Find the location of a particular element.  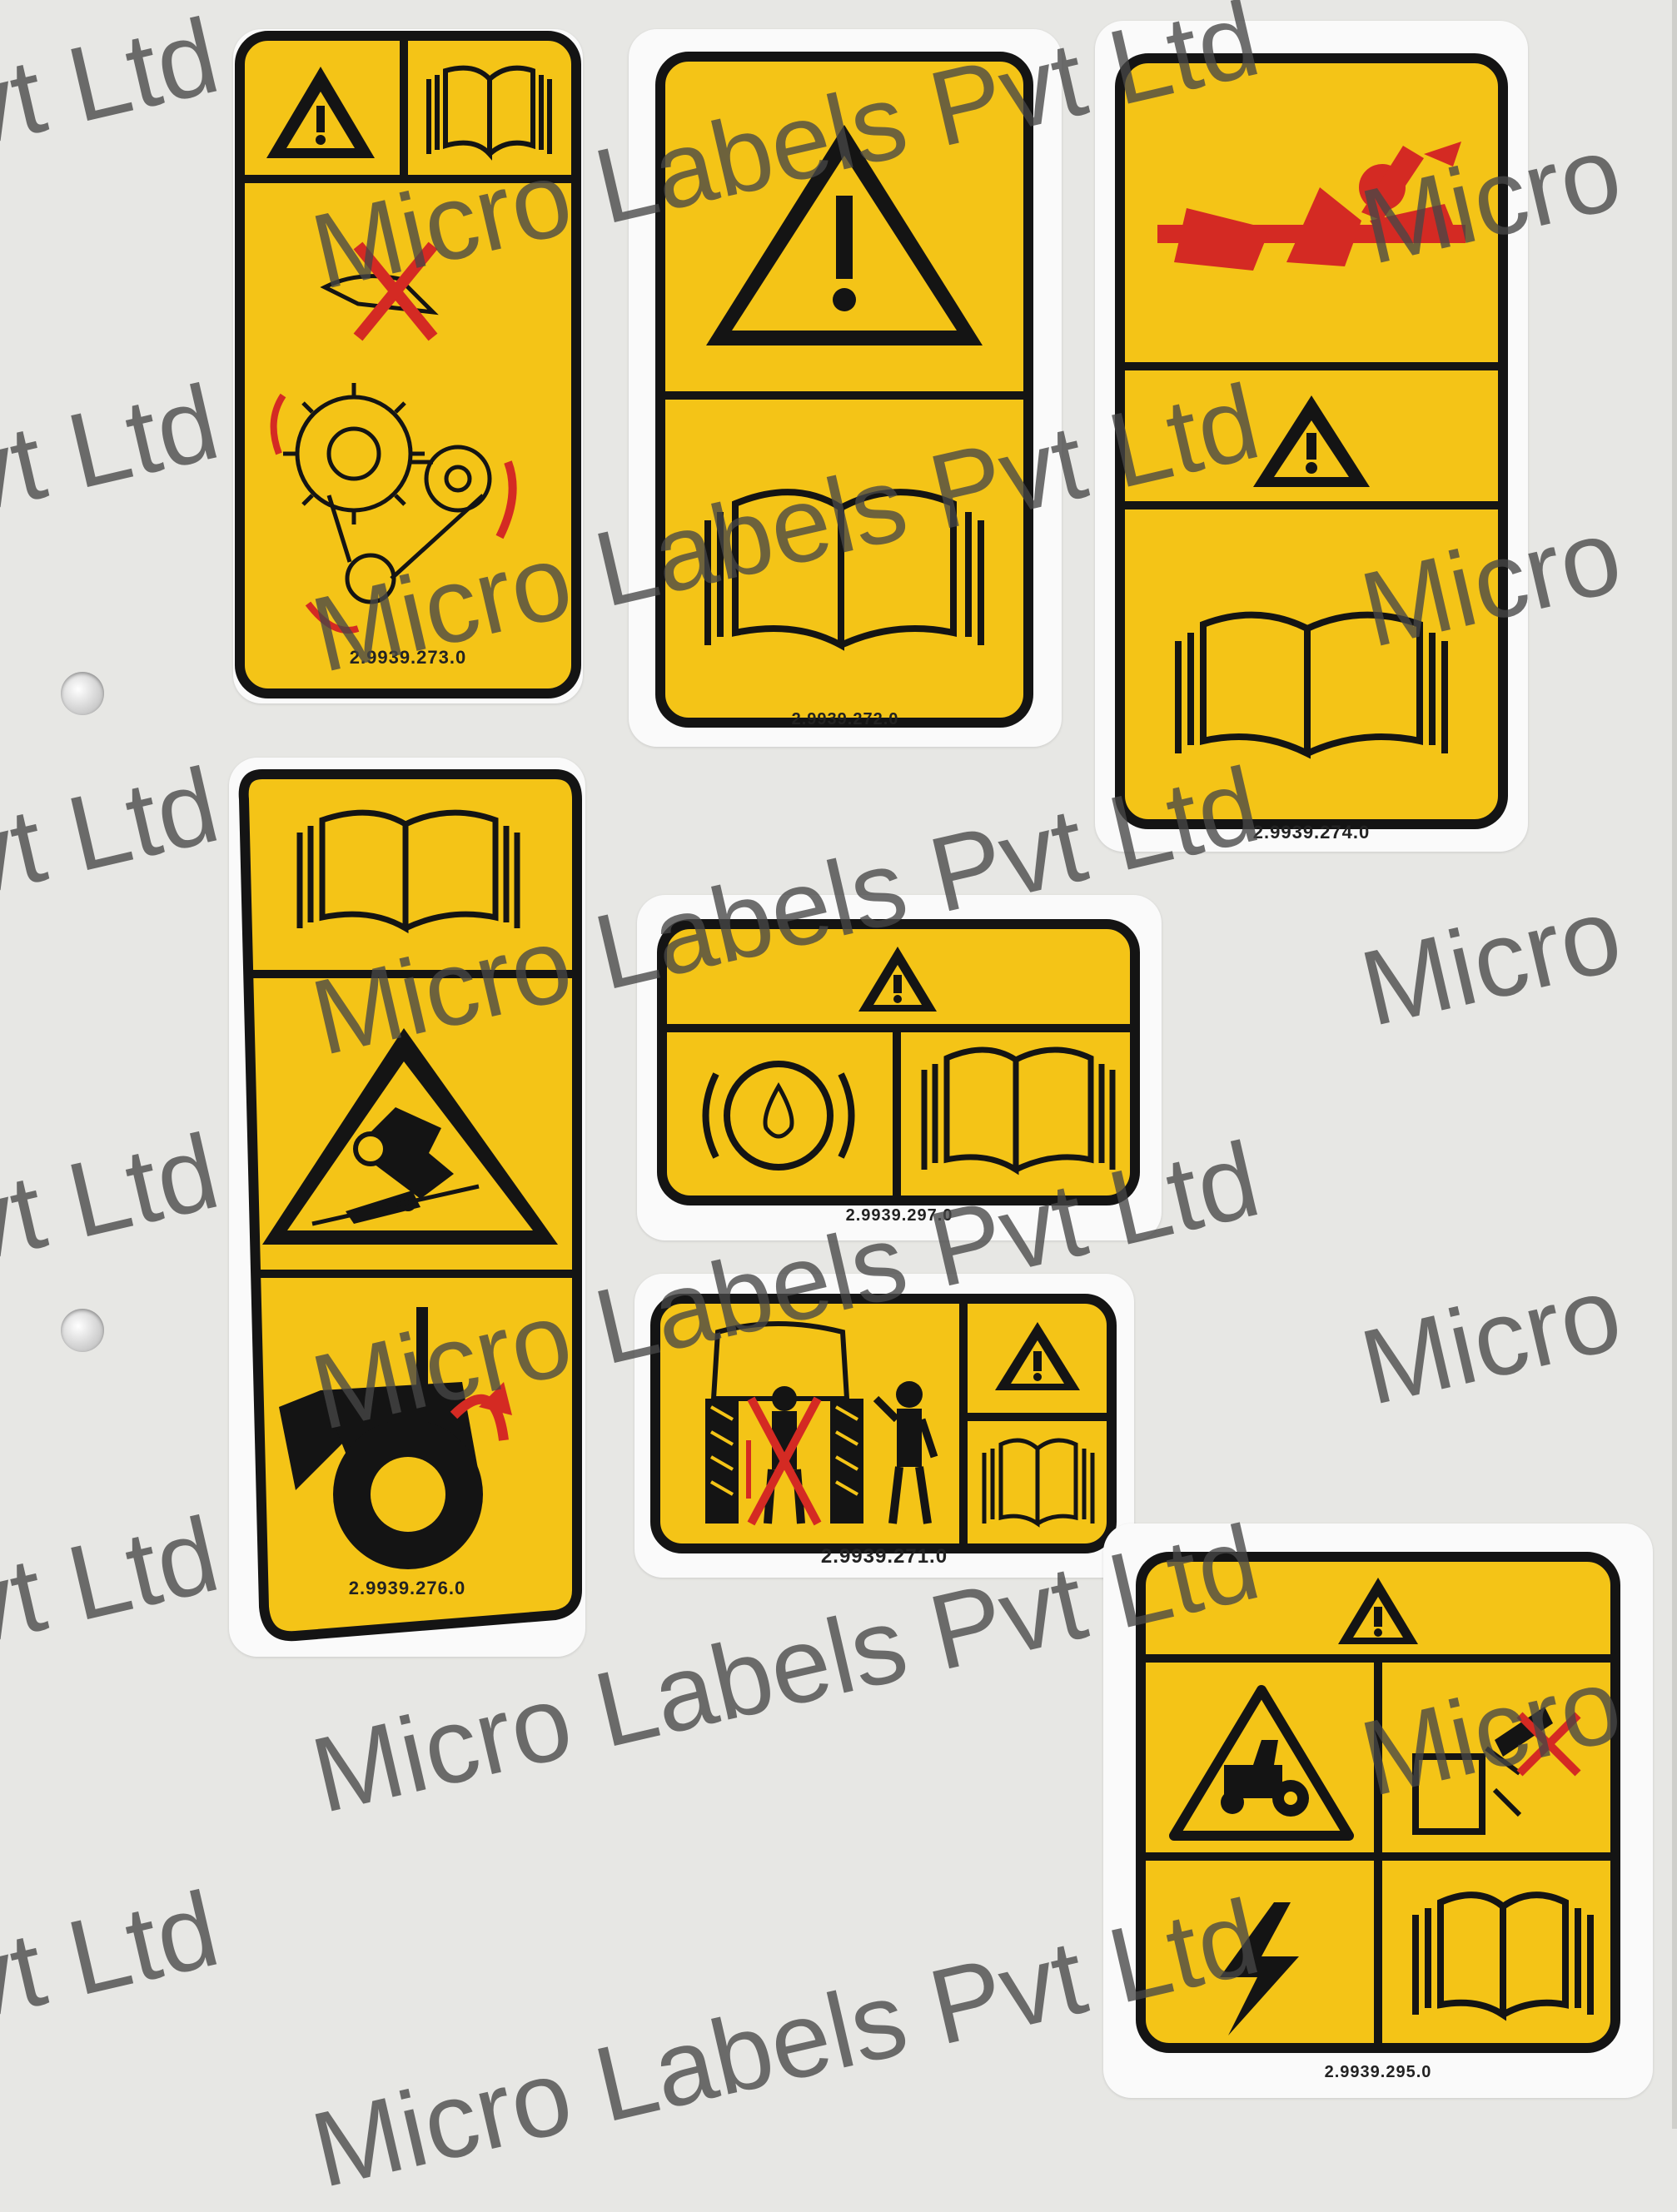

part-number: 2.9939.295.0 is located at coordinates (1378, 2072).